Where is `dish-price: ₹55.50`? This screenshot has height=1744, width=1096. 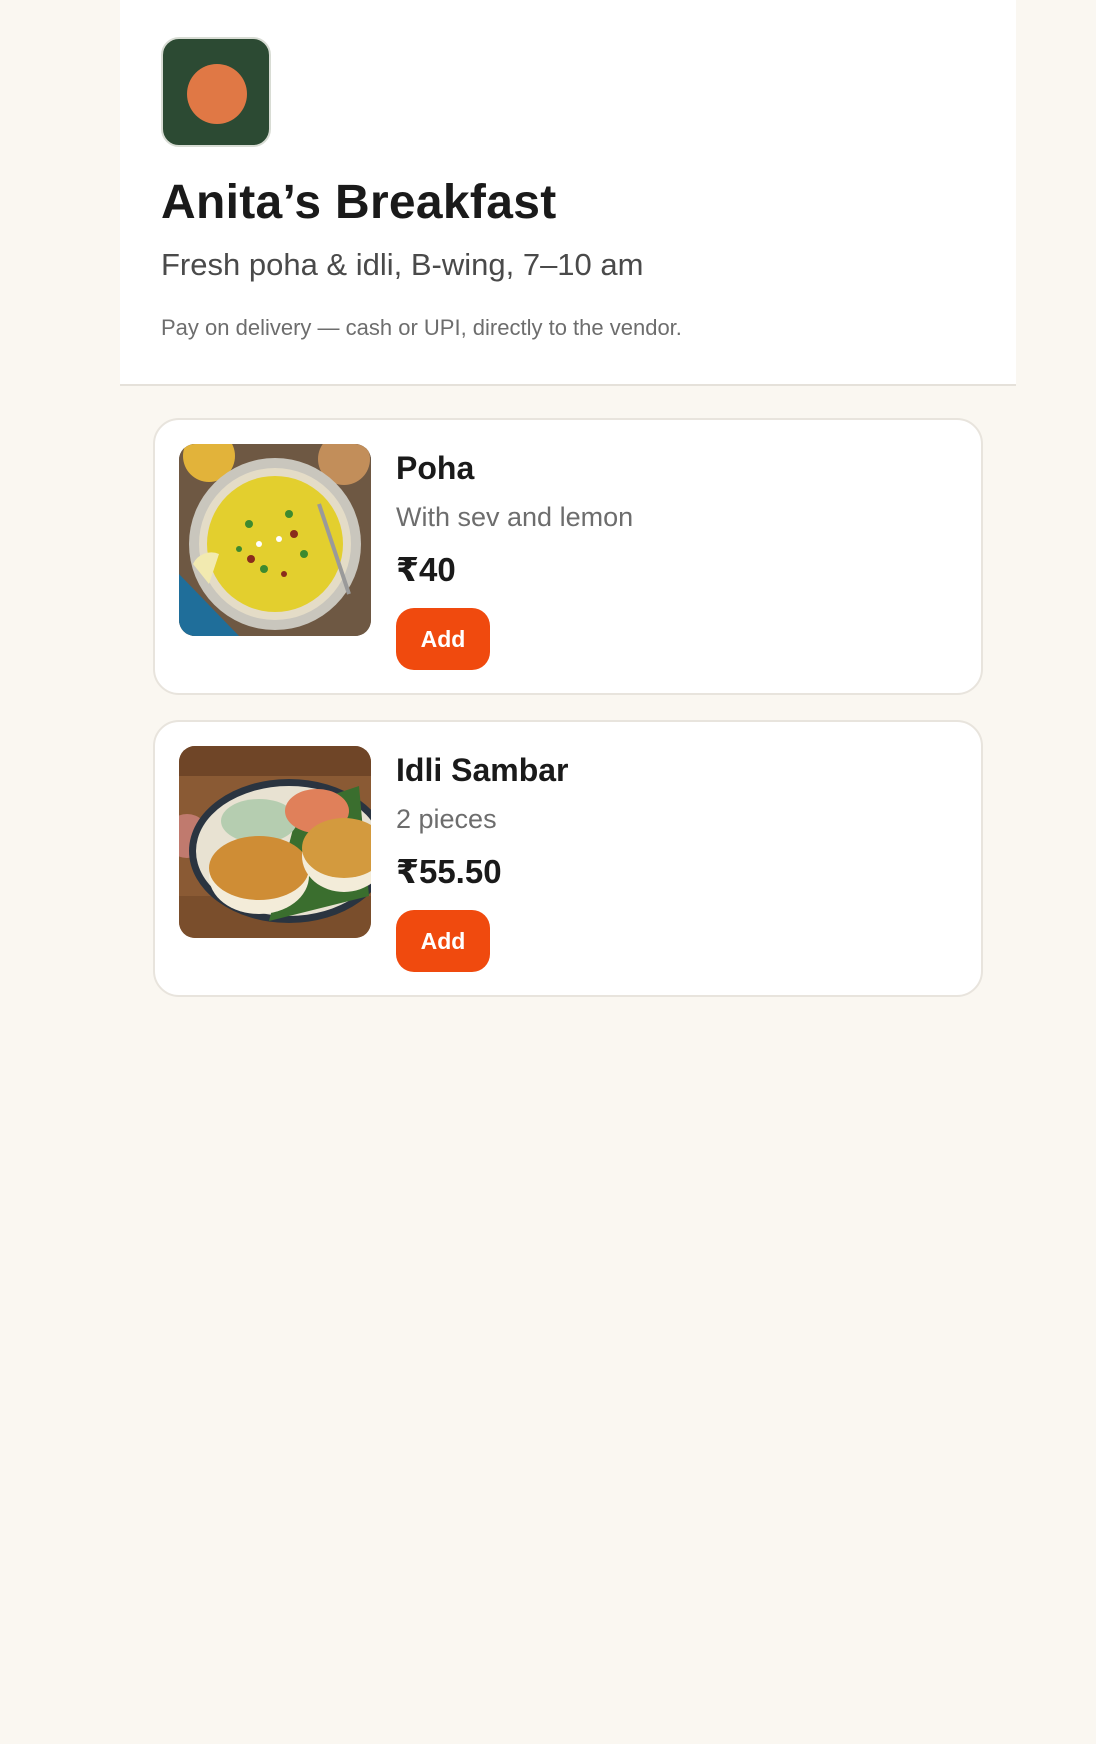
dish-price: ₹55.50 is located at coordinates (449, 871).